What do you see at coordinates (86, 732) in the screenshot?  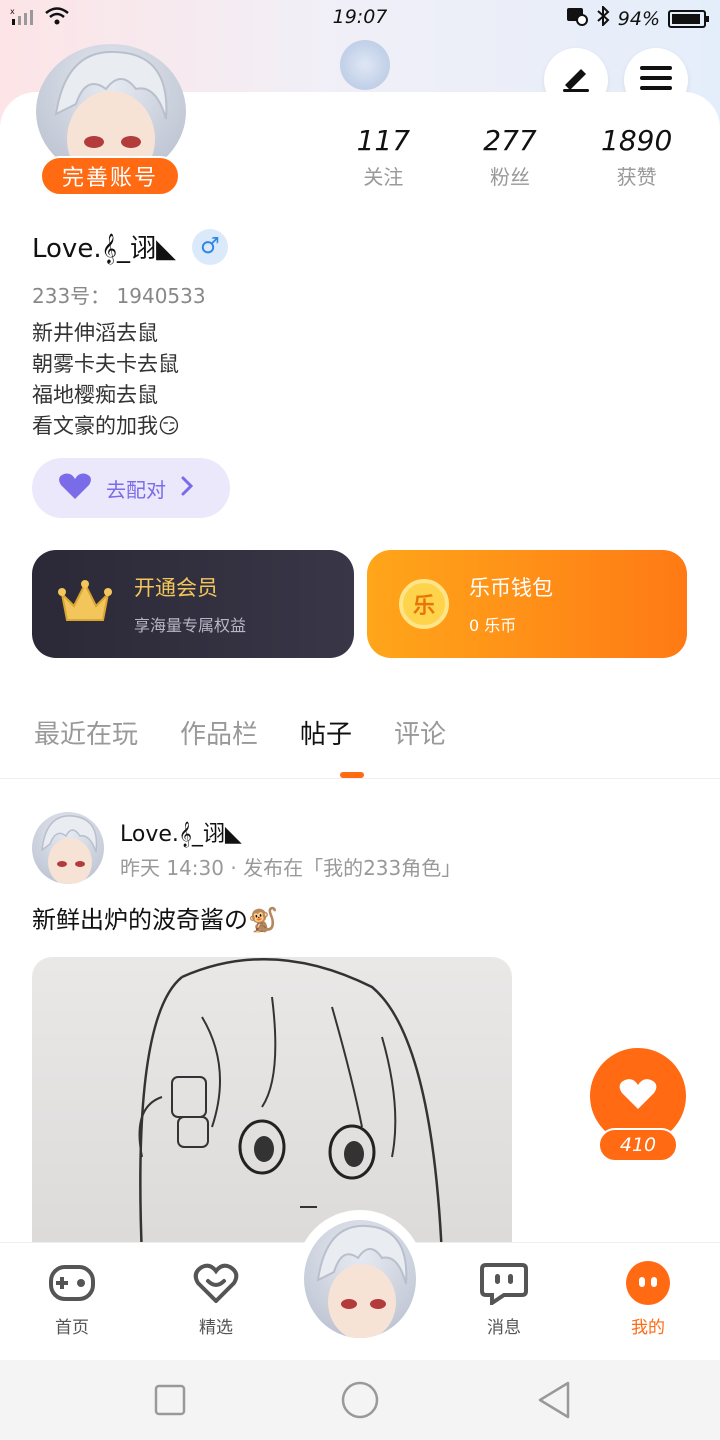 I see `tab-recent-played: 最近在玩` at bounding box center [86, 732].